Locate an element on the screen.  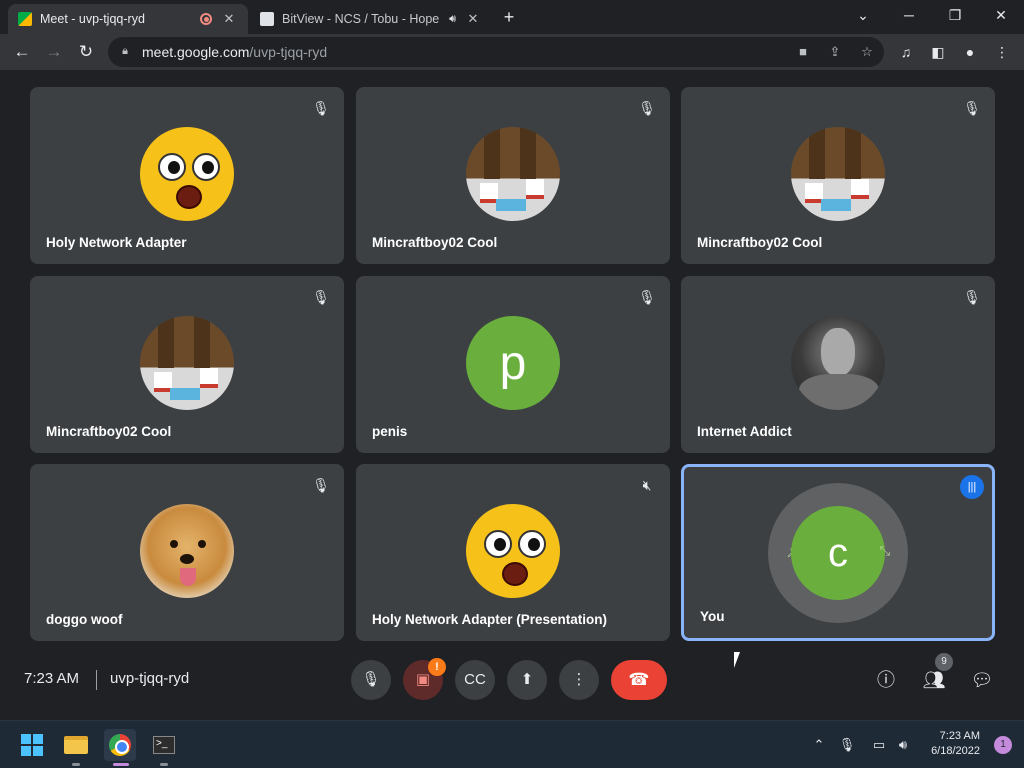
mouse-cursor is located at coordinates (737, 660).